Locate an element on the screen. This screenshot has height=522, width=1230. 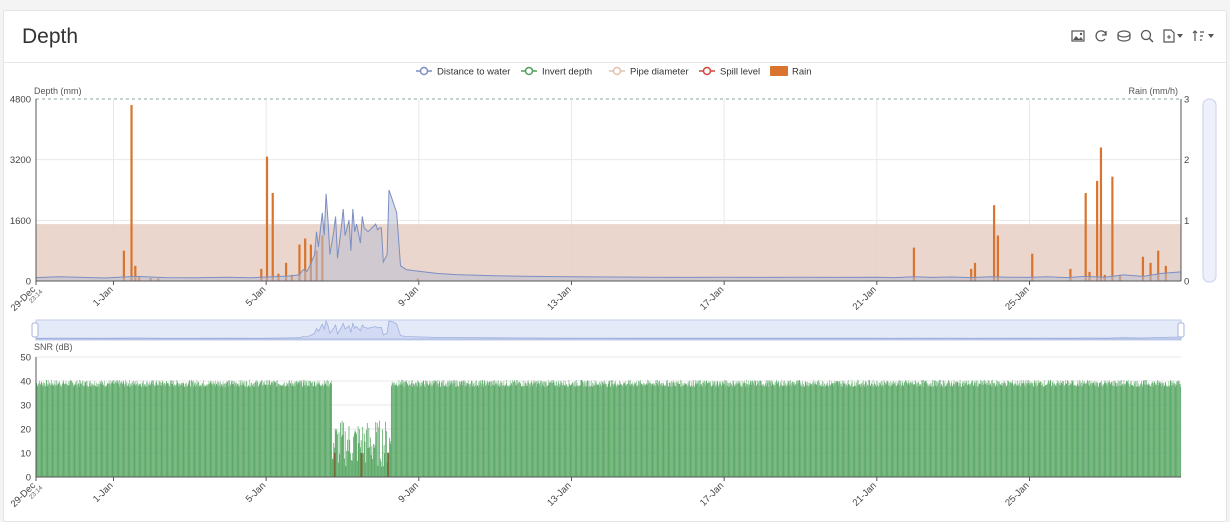
navigator-left-handle is located at coordinates (35, 330).